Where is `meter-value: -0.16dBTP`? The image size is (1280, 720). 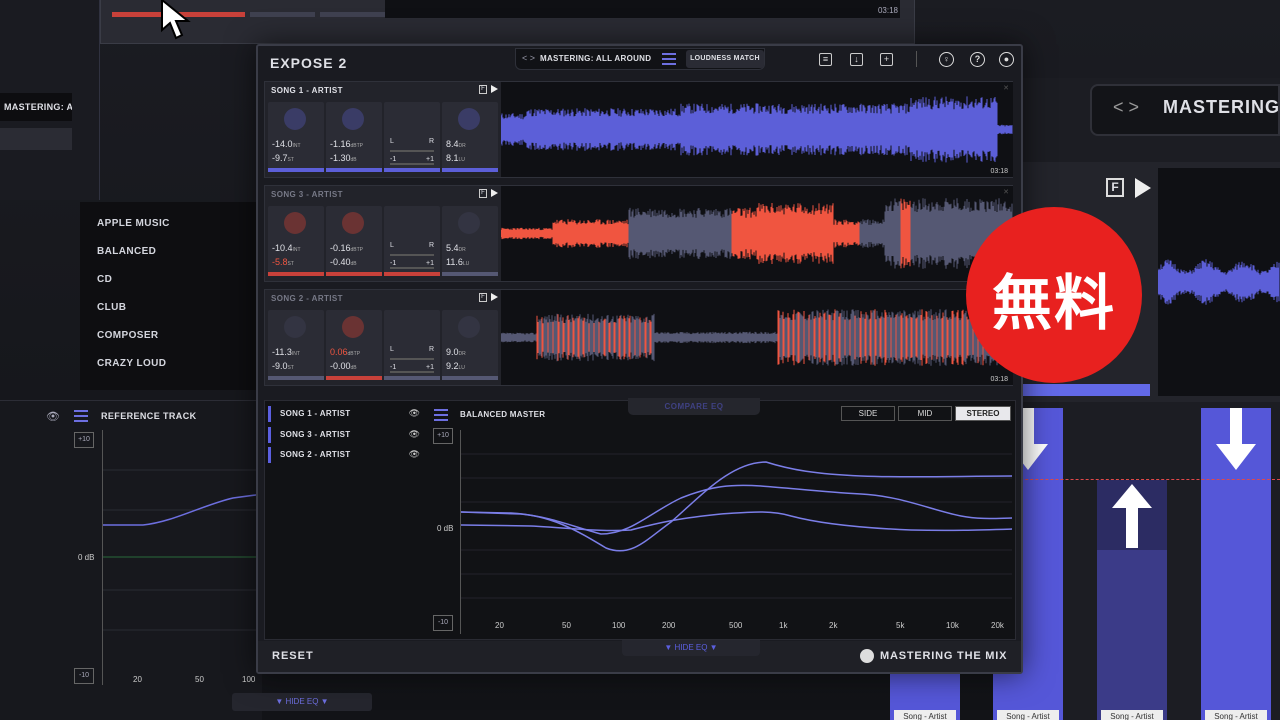
meter-value: -0.16dBTP is located at coordinates (347, 248).